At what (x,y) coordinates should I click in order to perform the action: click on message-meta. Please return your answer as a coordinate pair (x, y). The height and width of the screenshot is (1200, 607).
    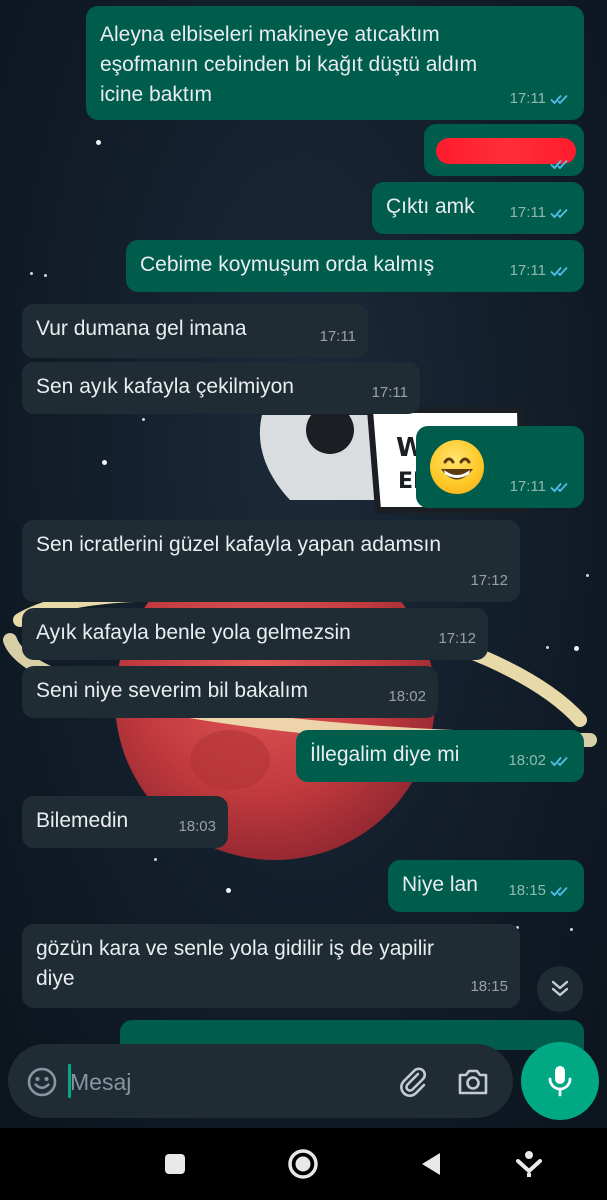
    Looking at the image, I should click on (559, 164).